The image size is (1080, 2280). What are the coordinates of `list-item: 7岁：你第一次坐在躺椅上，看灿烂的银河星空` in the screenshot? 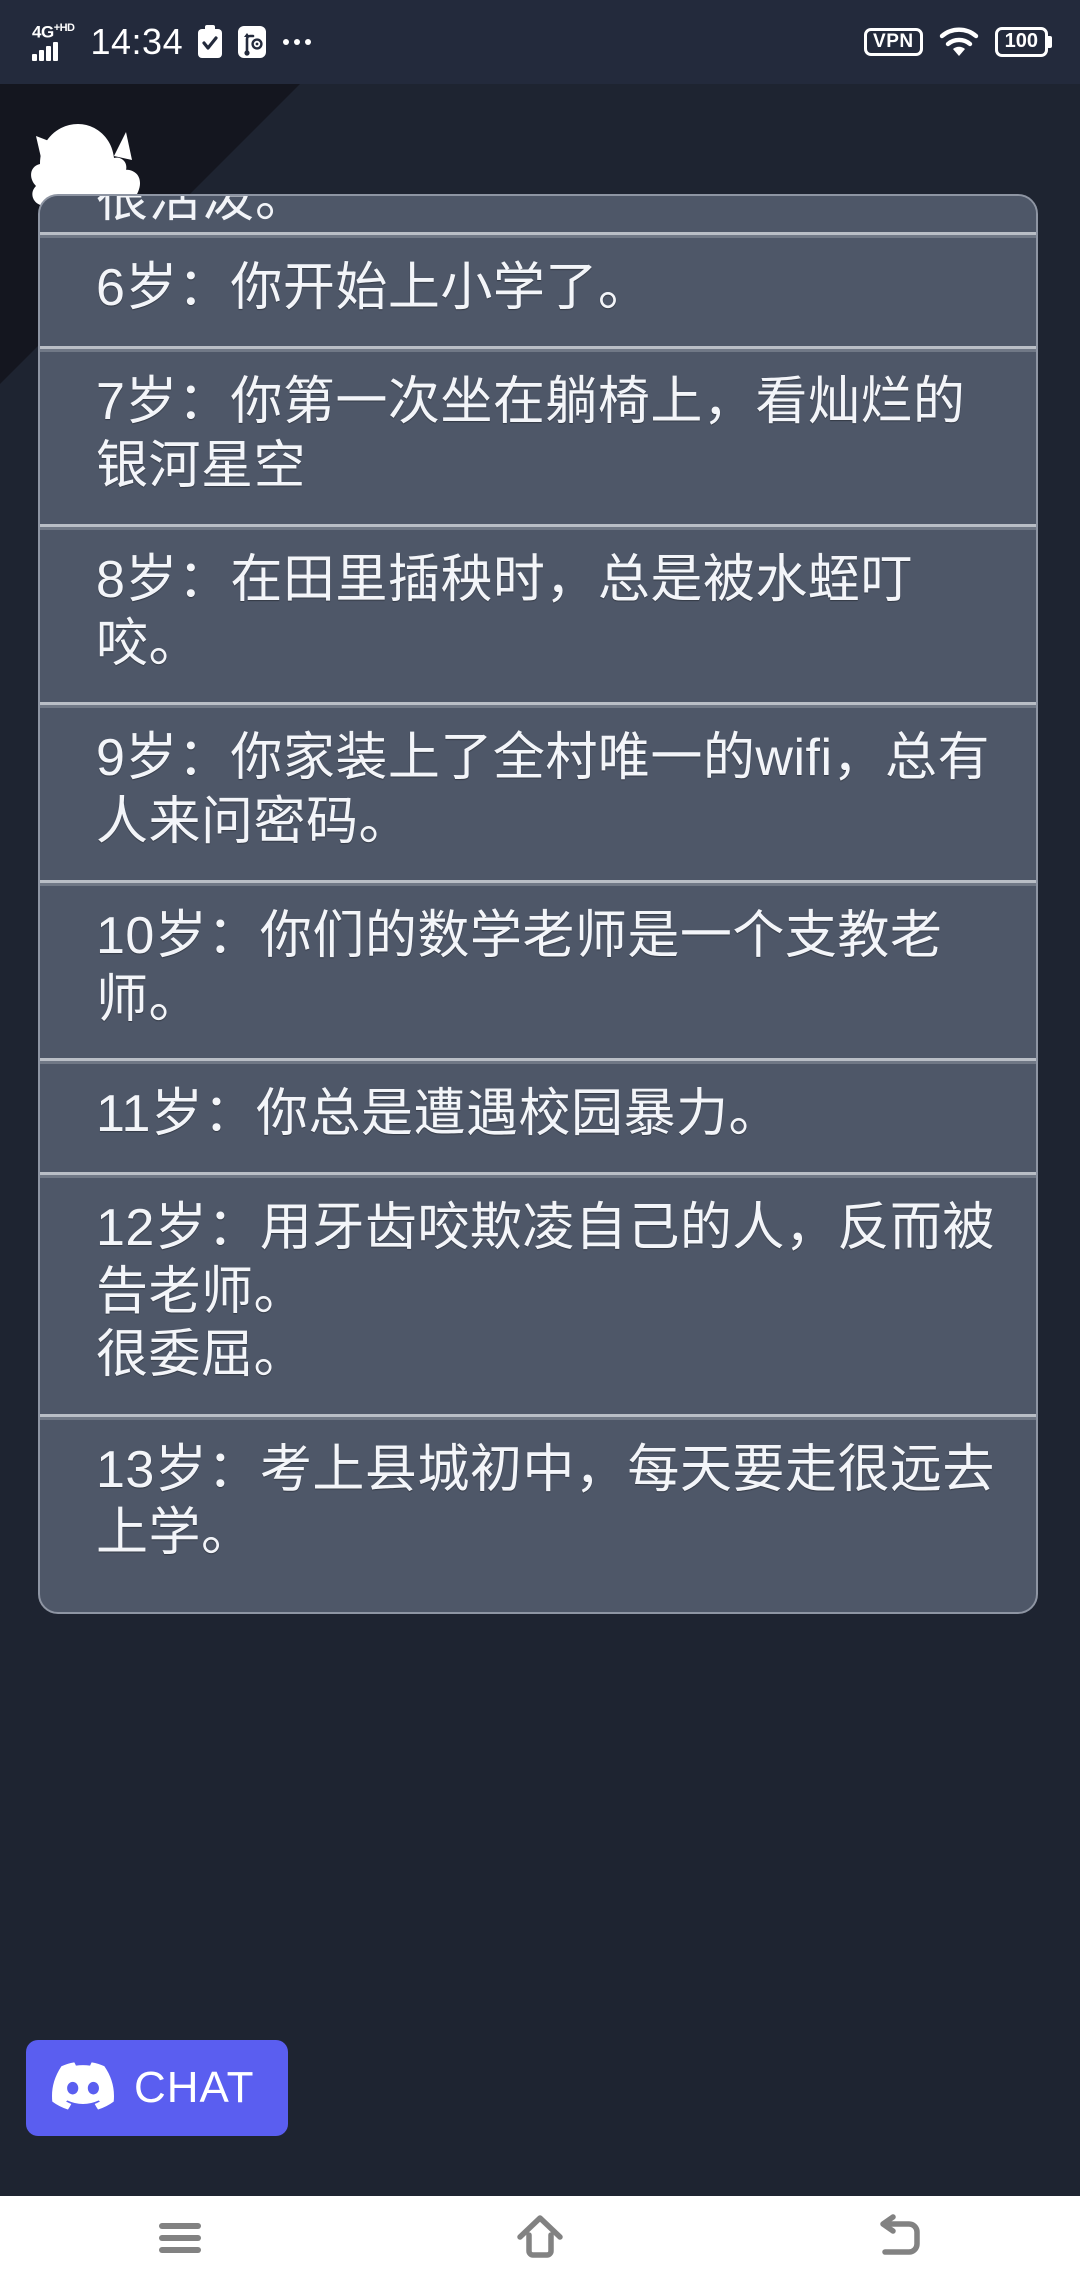 It's located at (538, 435).